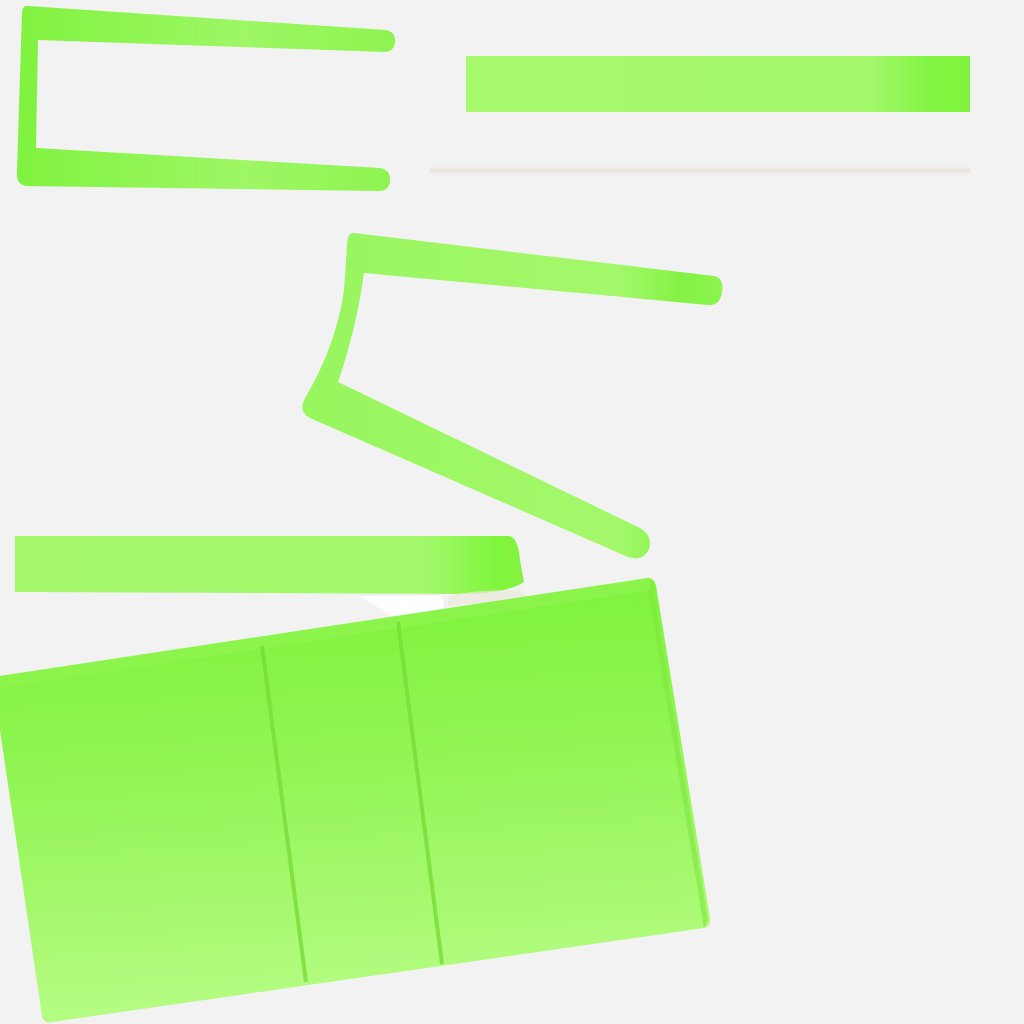 This screenshot has height=1024, width=1024. I want to click on bracket-shape, so click(206, 98).